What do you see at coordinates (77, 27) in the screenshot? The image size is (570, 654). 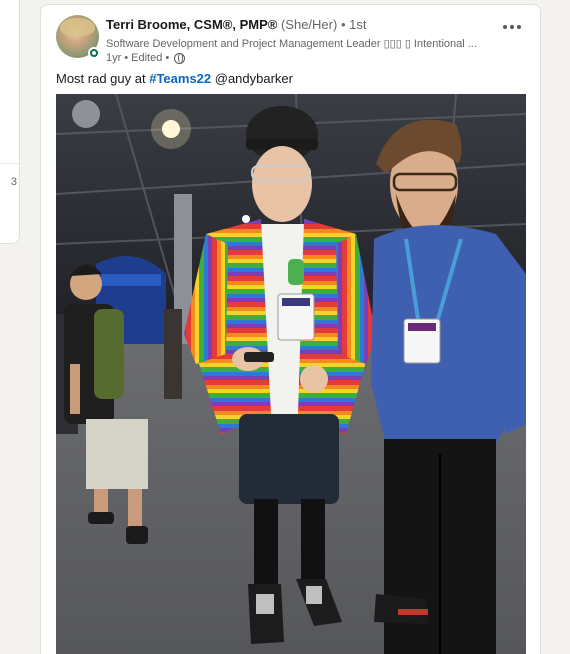 I see `avatar-hair` at bounding box center [77, 27].